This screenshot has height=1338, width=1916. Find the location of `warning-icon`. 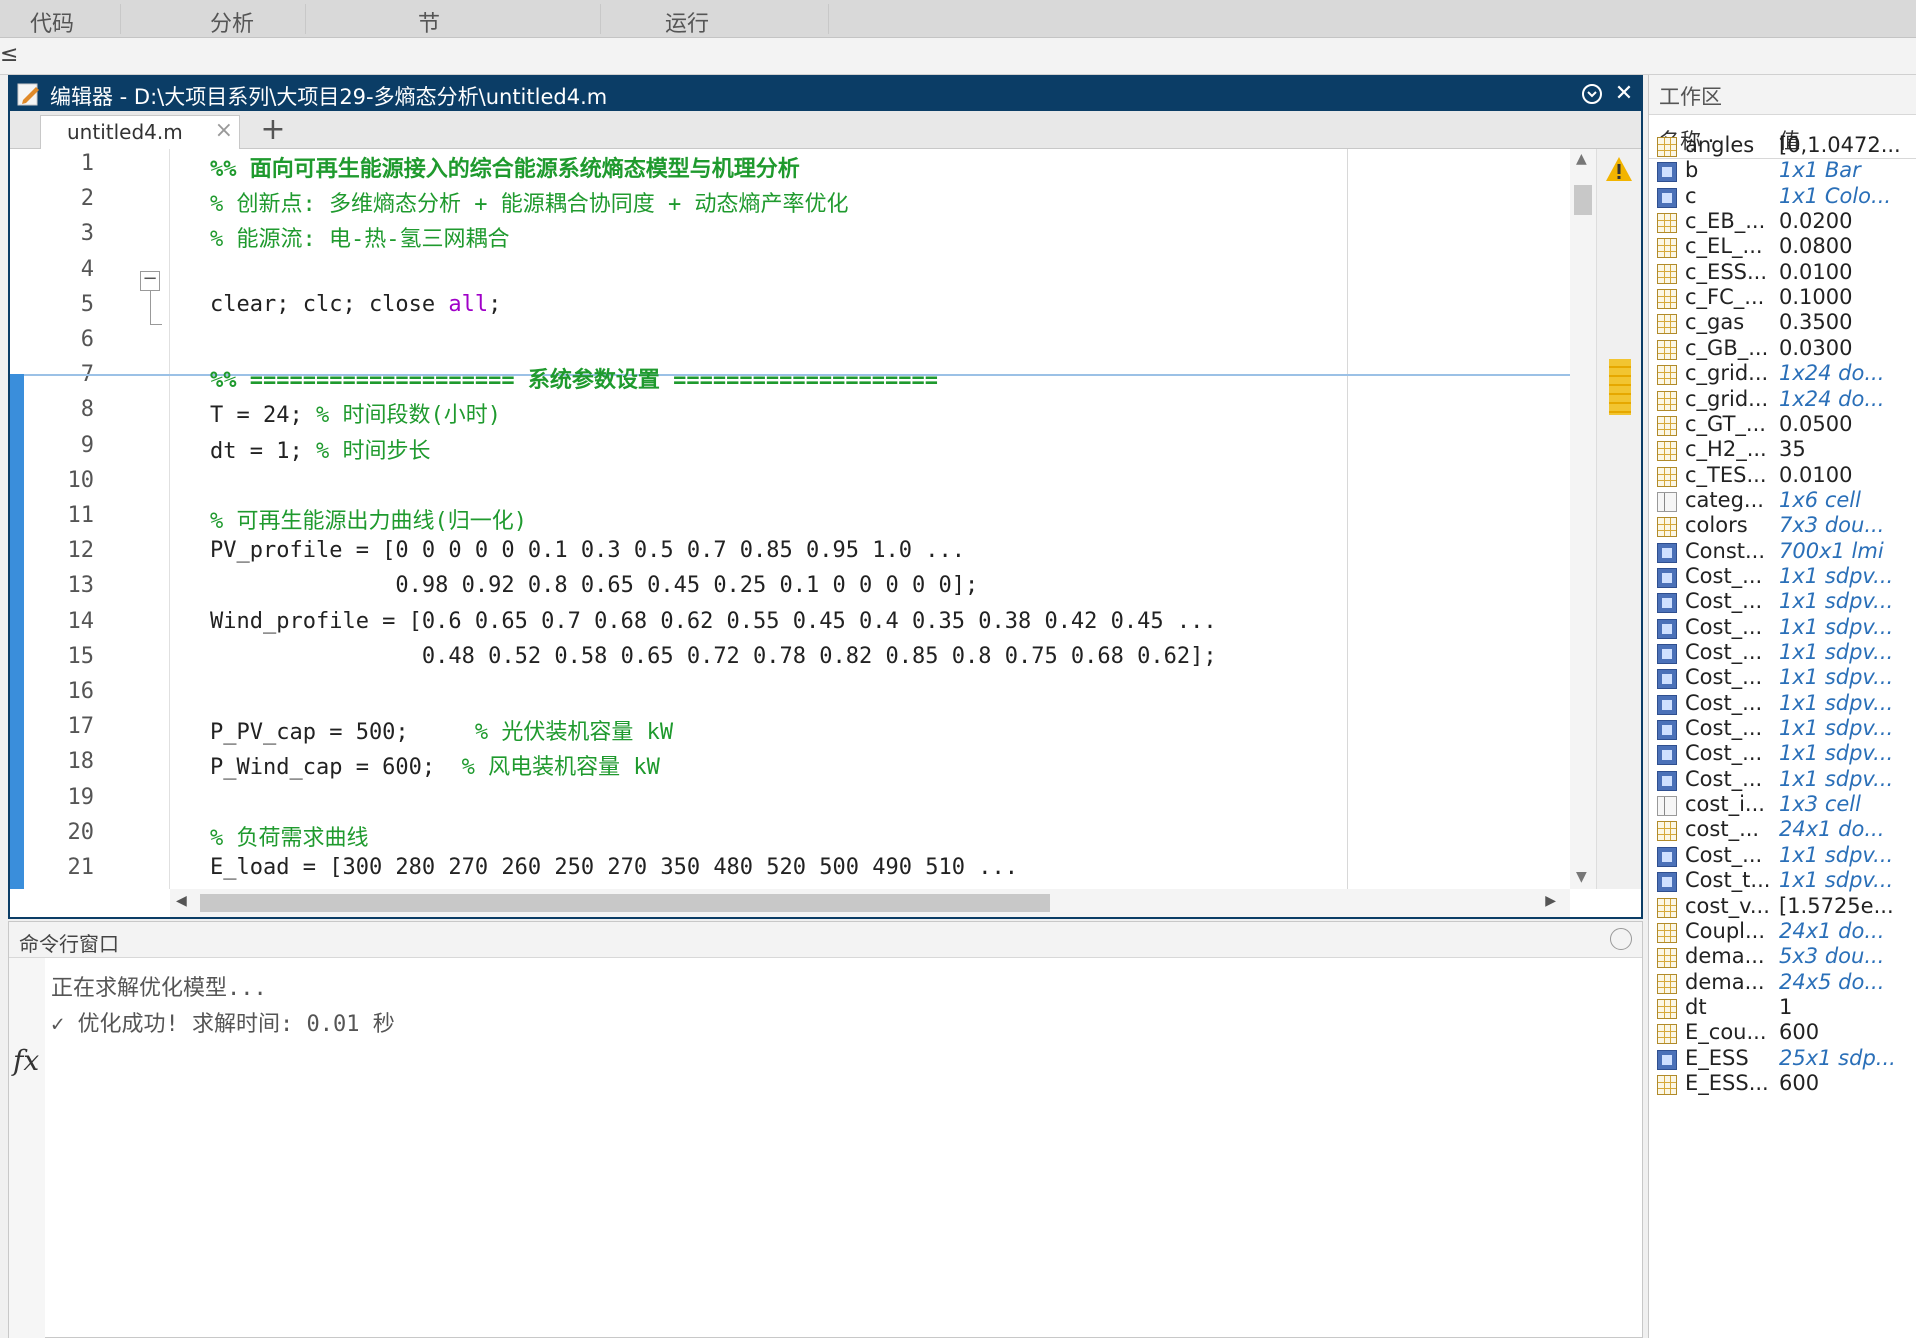

warning-icon is located at coordinates (1619, 169).